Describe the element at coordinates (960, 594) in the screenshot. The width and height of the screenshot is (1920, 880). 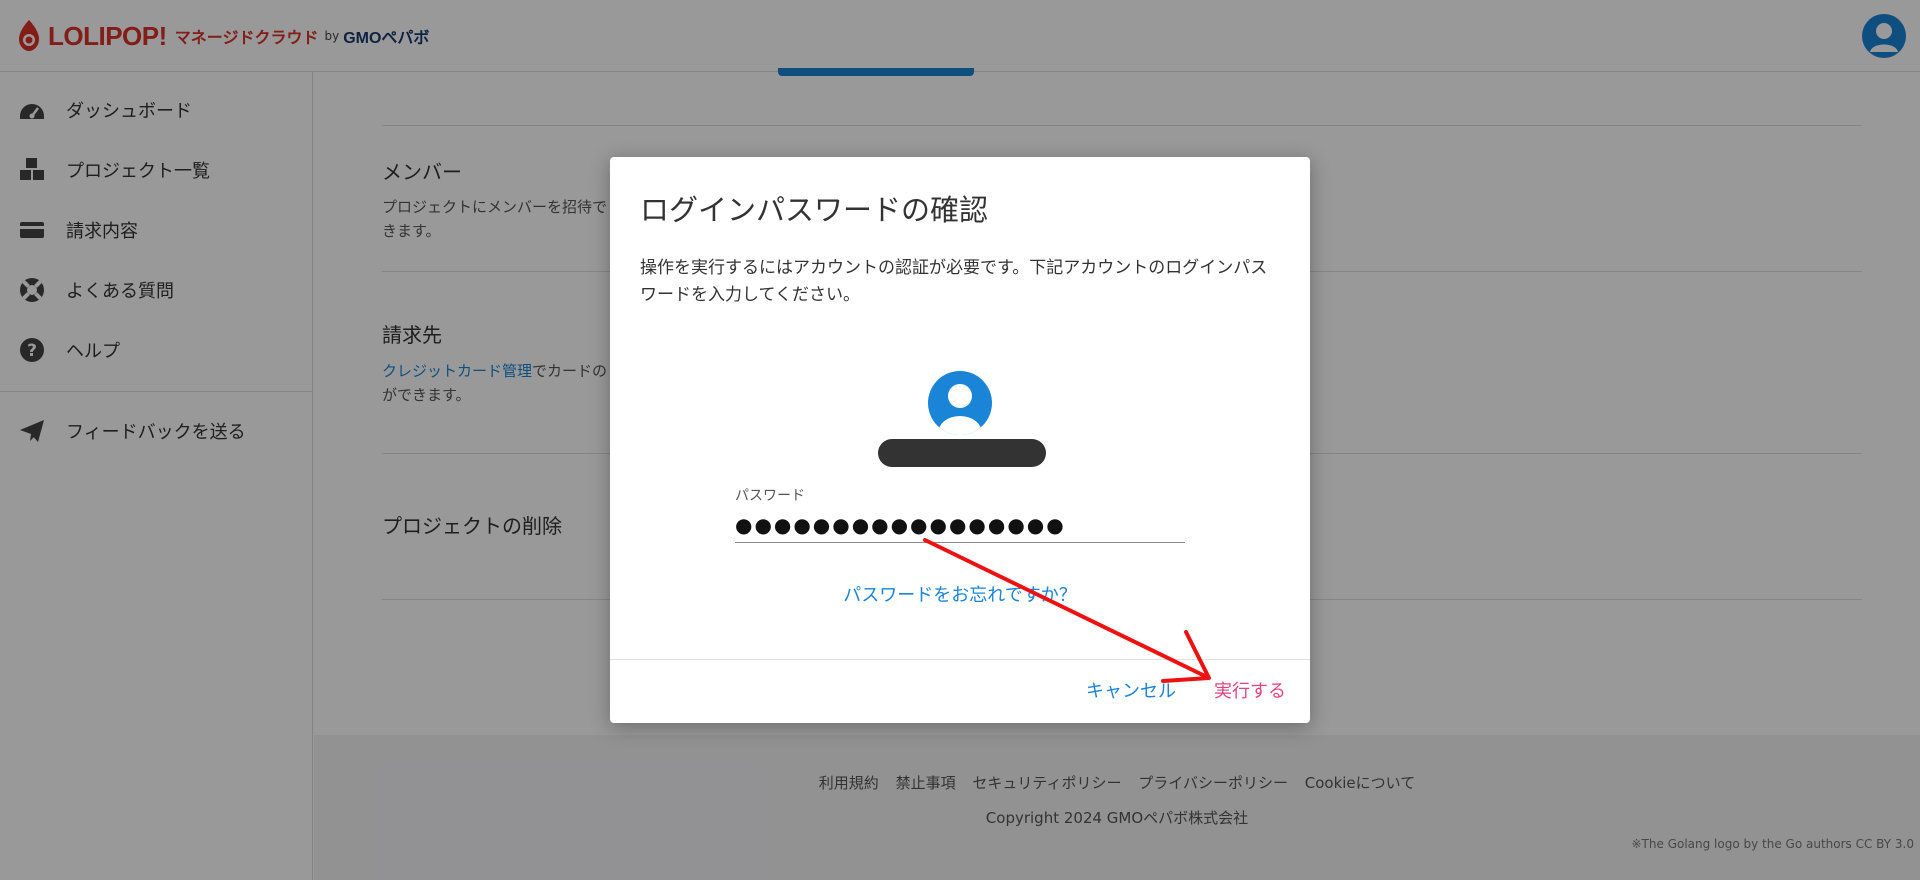
I see `forgot-password-link: パスワードをお忘れですか？` at that location.